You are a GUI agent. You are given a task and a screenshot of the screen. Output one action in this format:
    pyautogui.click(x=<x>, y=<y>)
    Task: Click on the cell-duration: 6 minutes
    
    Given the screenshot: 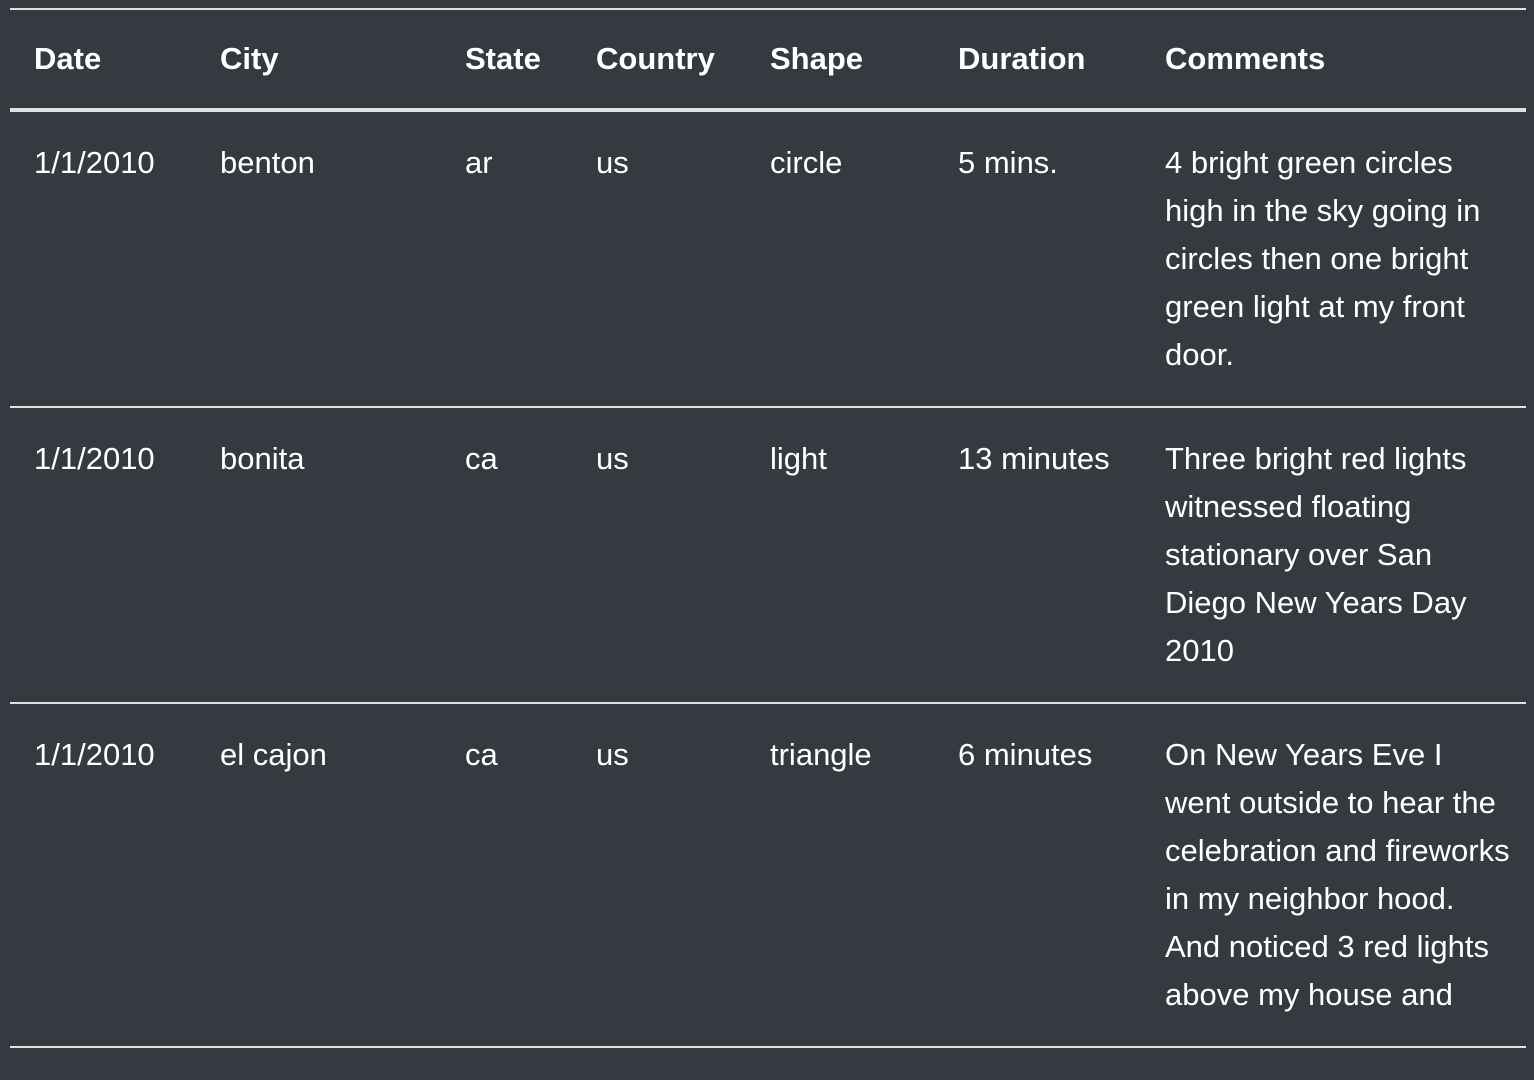 What is the action you would take?
    pyautogui.click(x=1025, y=754)
    